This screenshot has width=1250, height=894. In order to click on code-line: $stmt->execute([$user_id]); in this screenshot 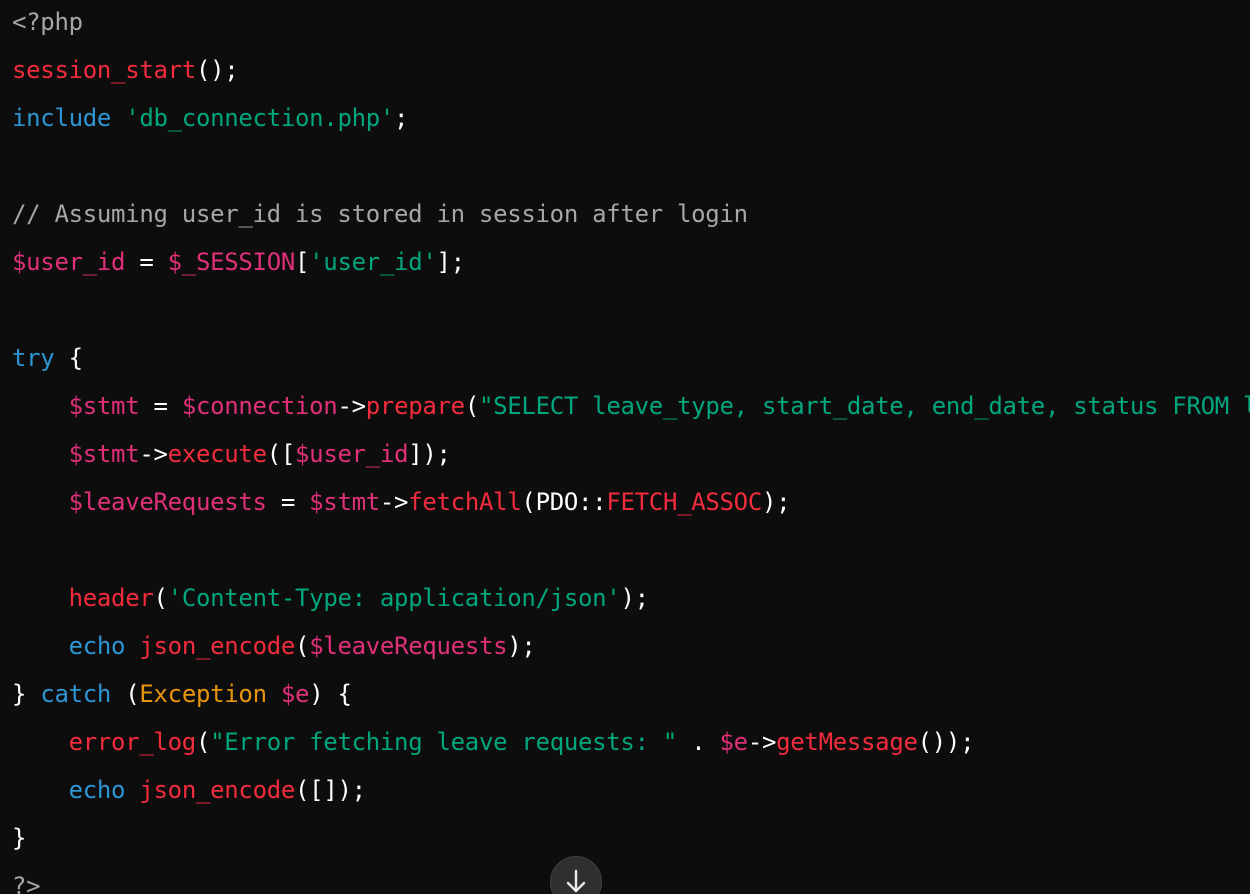, I will do `click(231, 454)`.